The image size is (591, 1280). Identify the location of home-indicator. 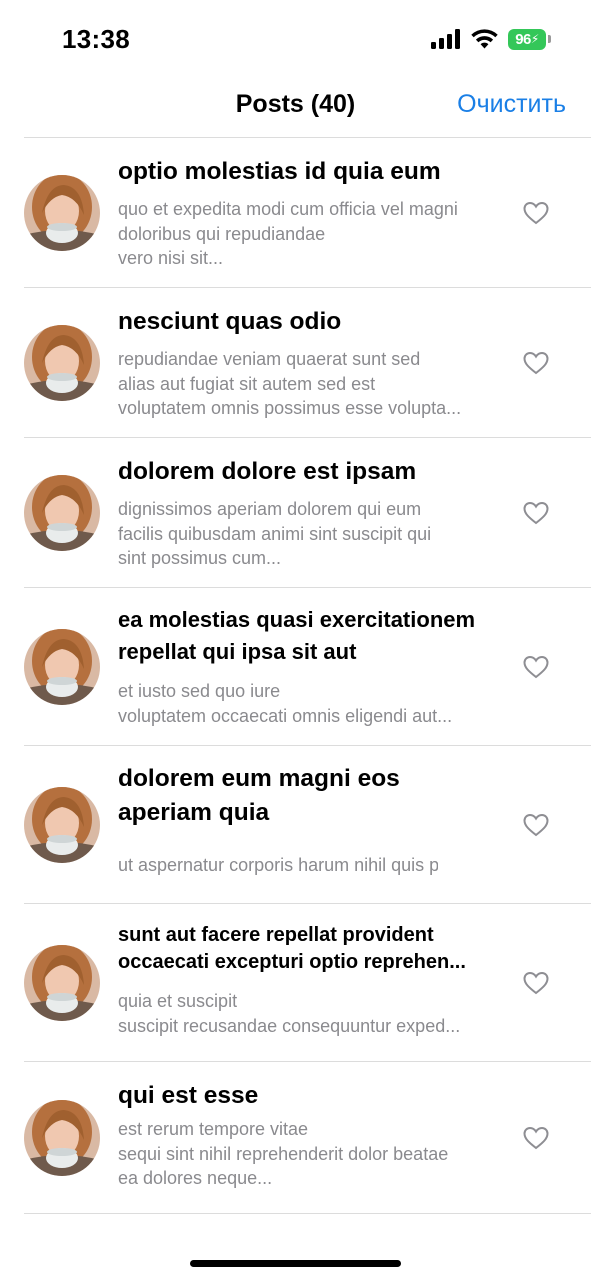
(295, 1263).